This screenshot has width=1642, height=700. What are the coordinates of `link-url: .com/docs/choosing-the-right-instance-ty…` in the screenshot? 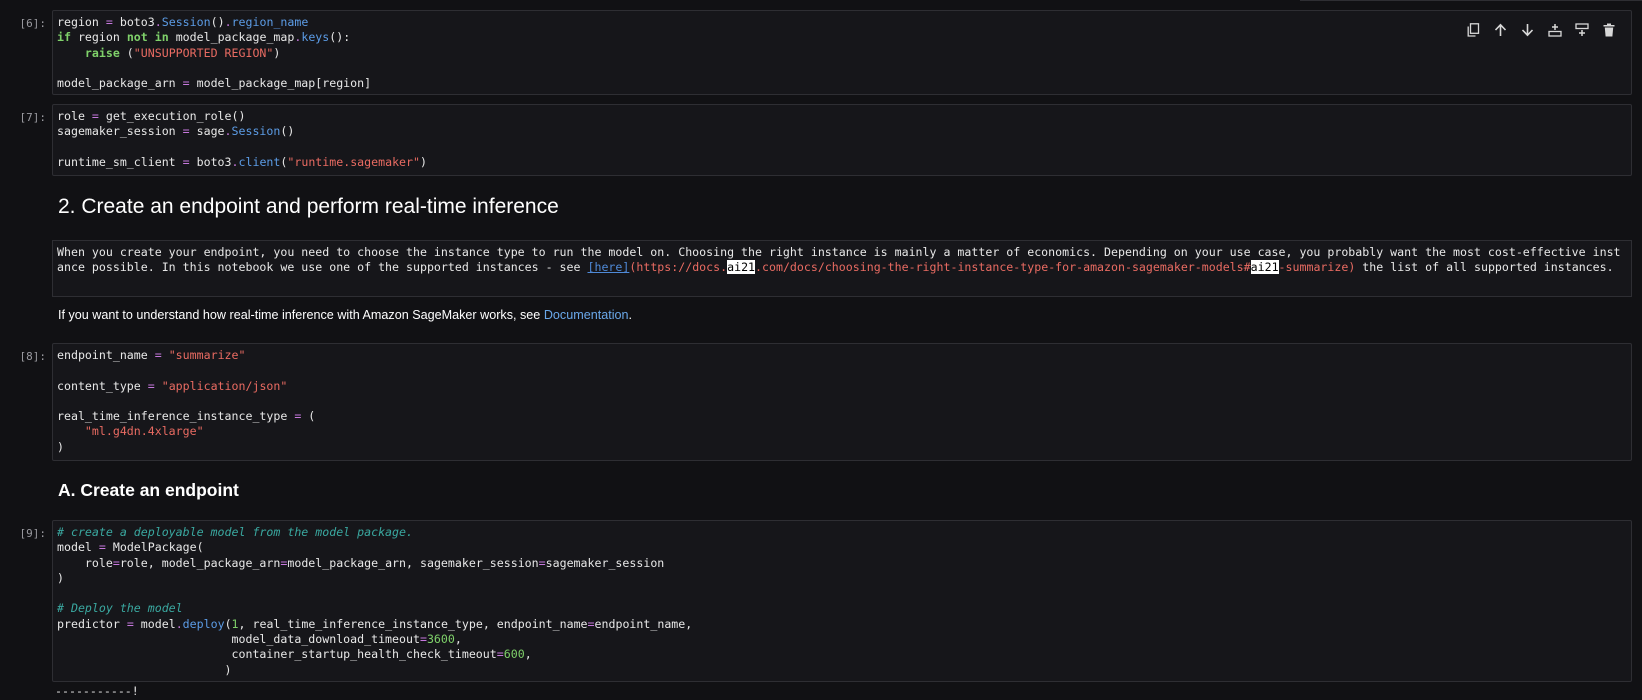 It's located at (1003, 267).